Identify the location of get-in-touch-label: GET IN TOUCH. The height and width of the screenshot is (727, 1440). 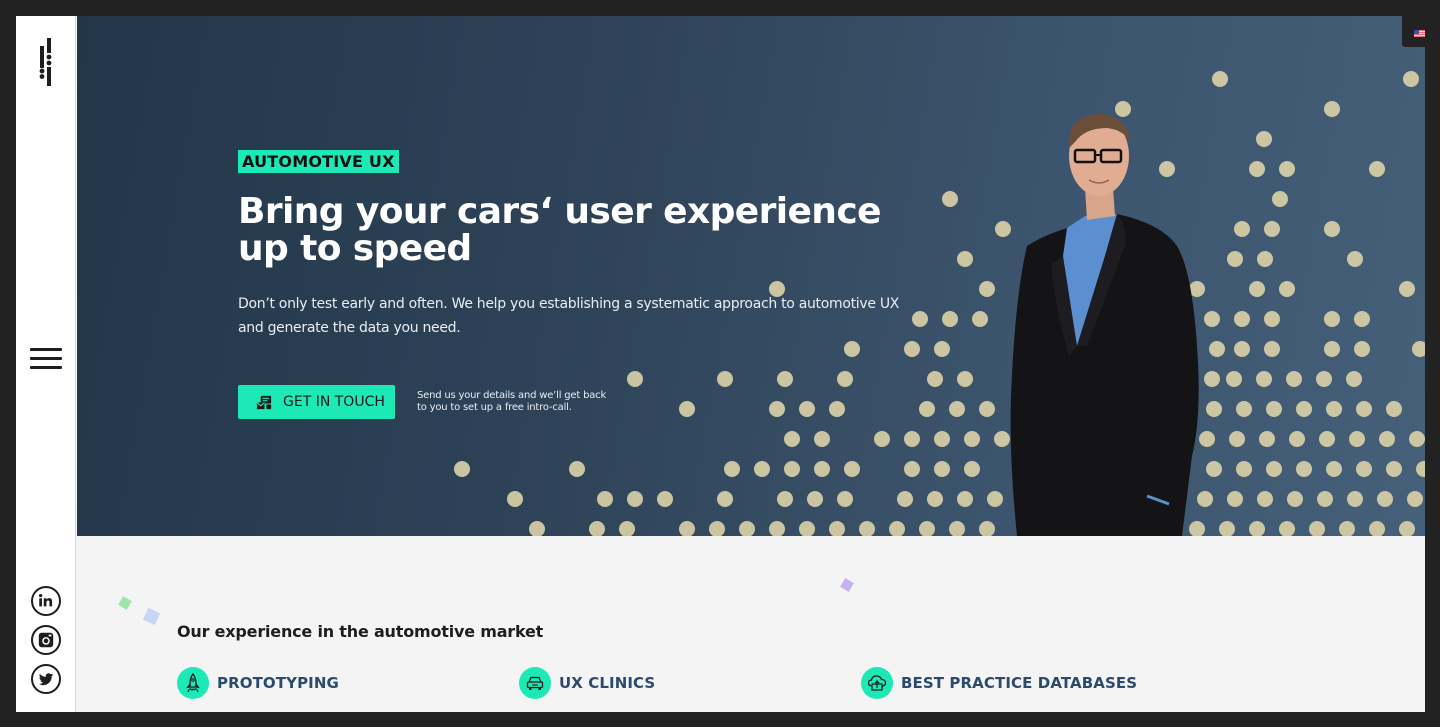
(334, 402).